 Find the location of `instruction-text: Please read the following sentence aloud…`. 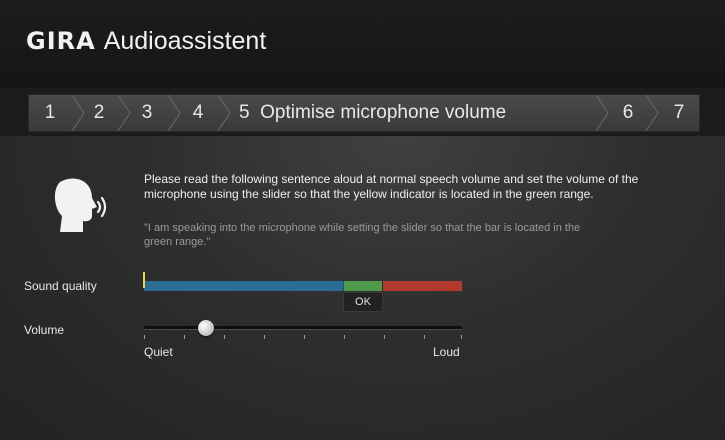

instruction-text: Please read the following sentence aloud… is located at coordinates (391, 186).